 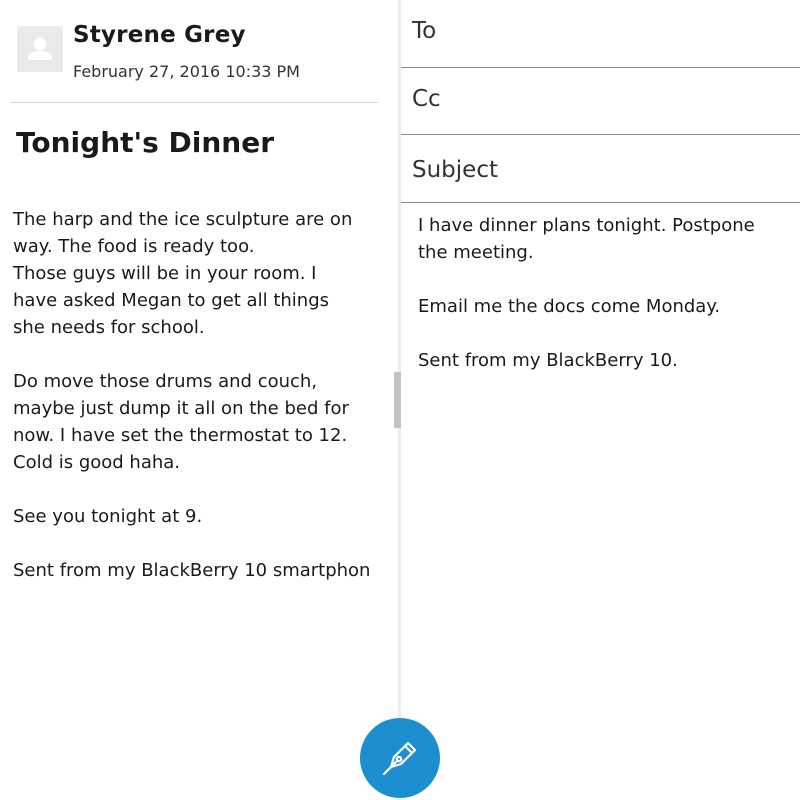 I want to click on message-signature: Sent from my BlackBerry 10 smartphon, so click(x=192, y=570).